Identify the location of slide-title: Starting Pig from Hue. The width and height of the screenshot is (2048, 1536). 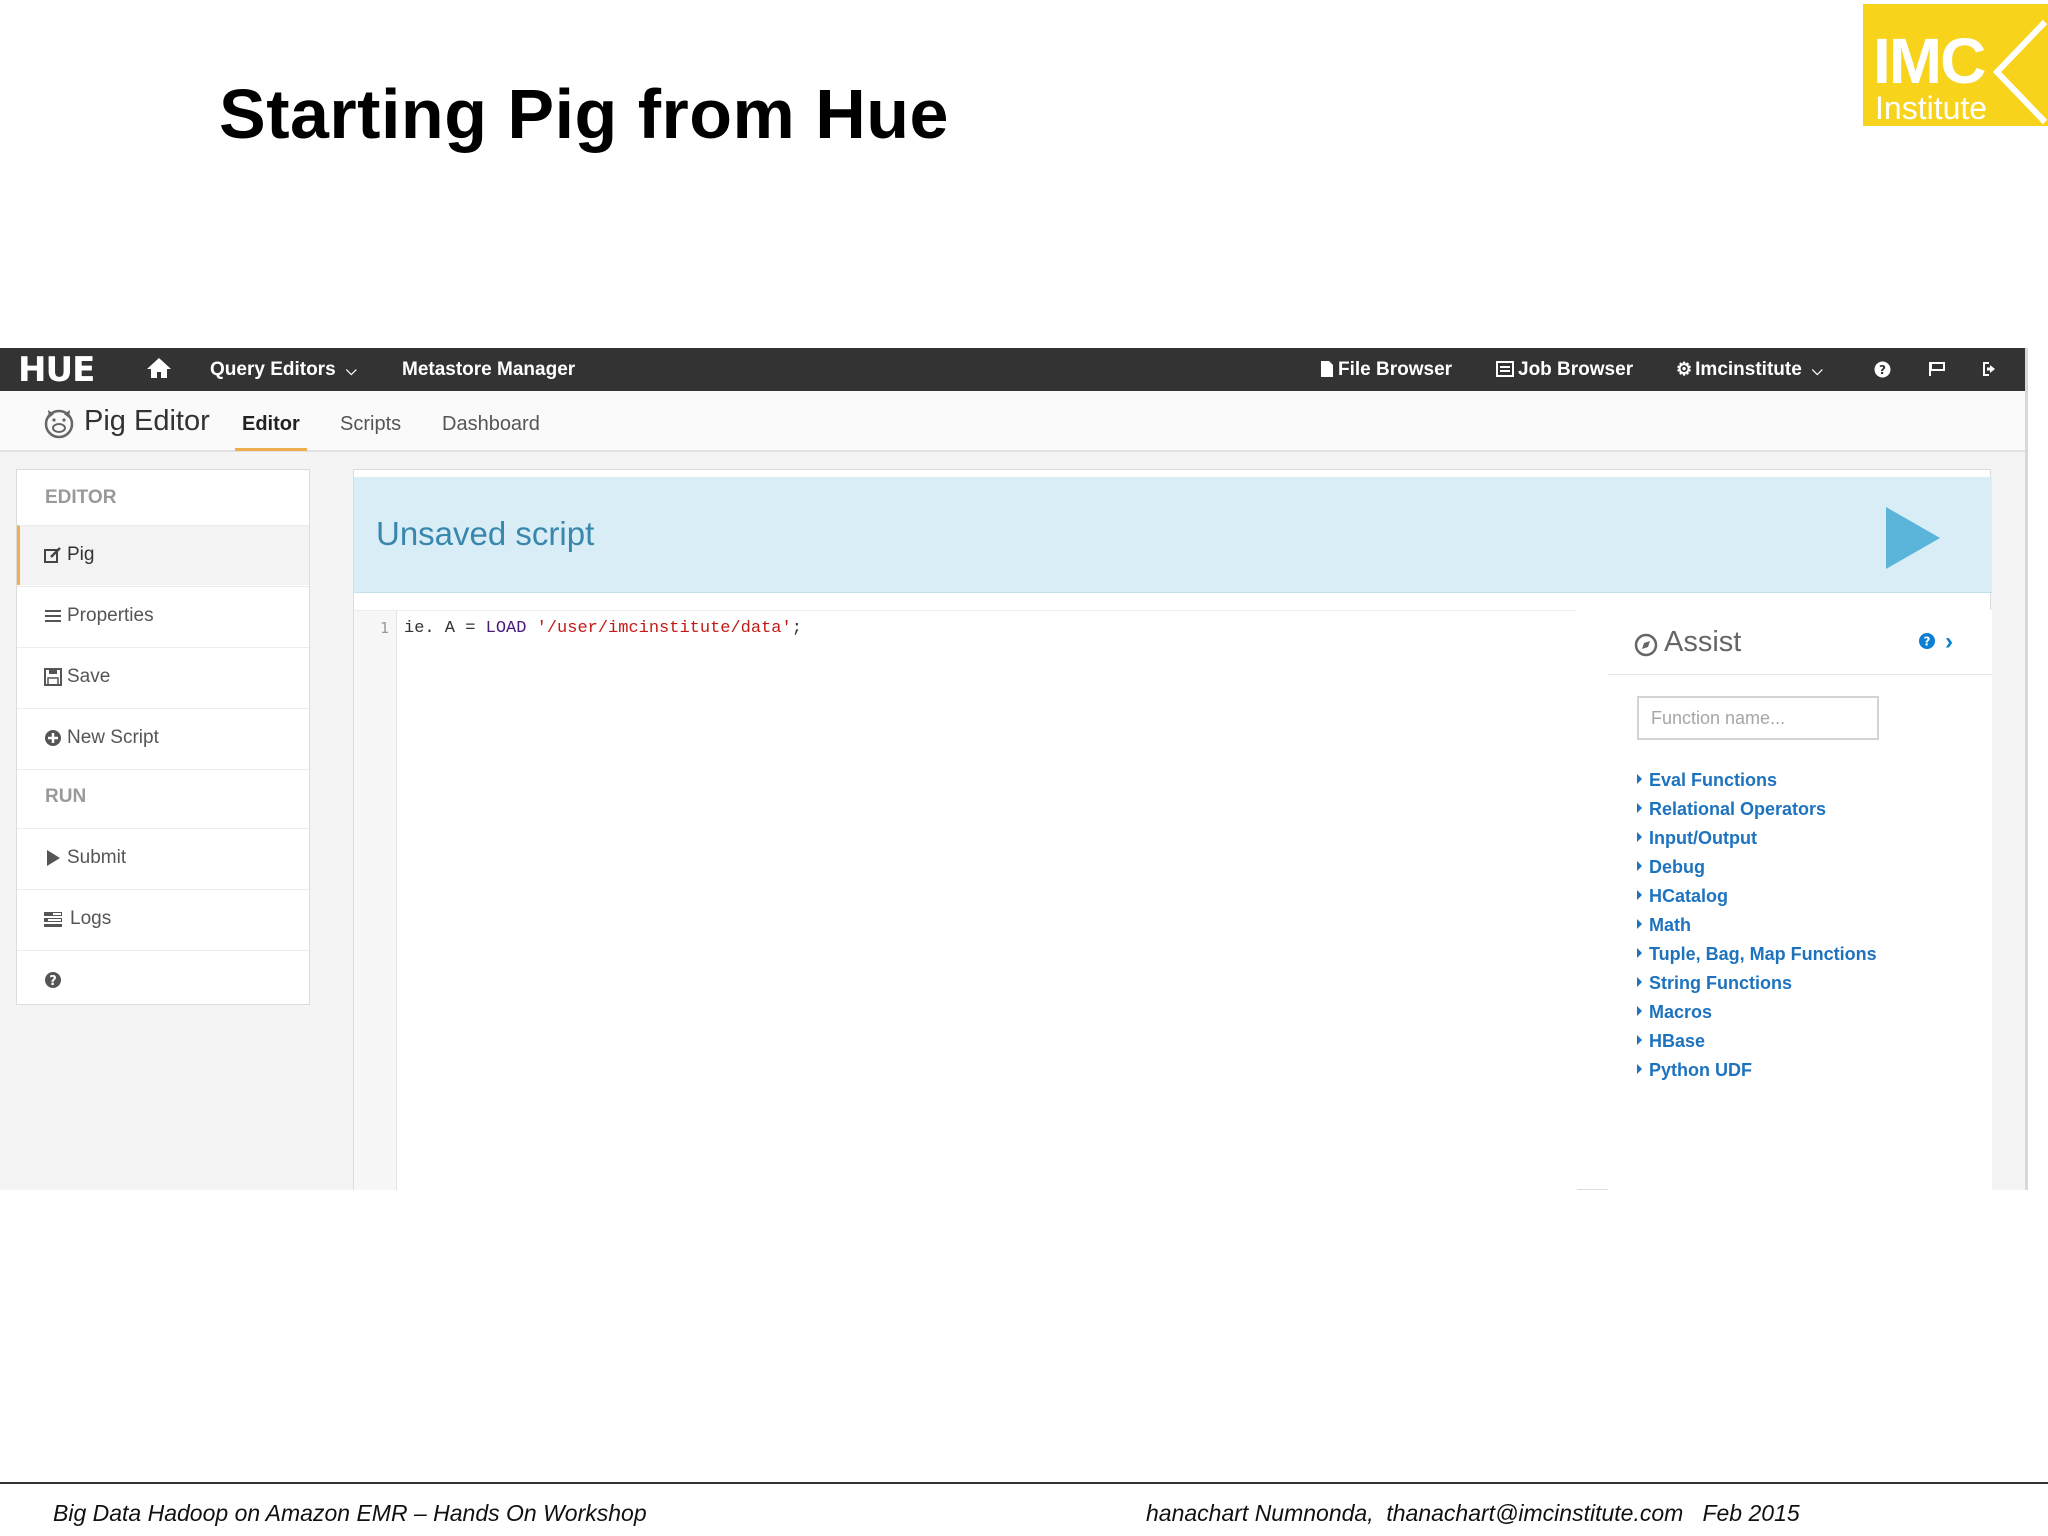
(584, 114).